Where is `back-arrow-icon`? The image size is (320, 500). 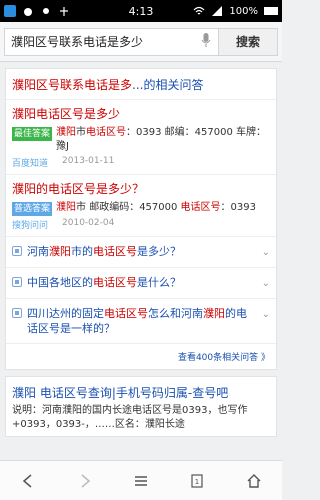
back-arrow-icon is located at coordinates (27, 480).